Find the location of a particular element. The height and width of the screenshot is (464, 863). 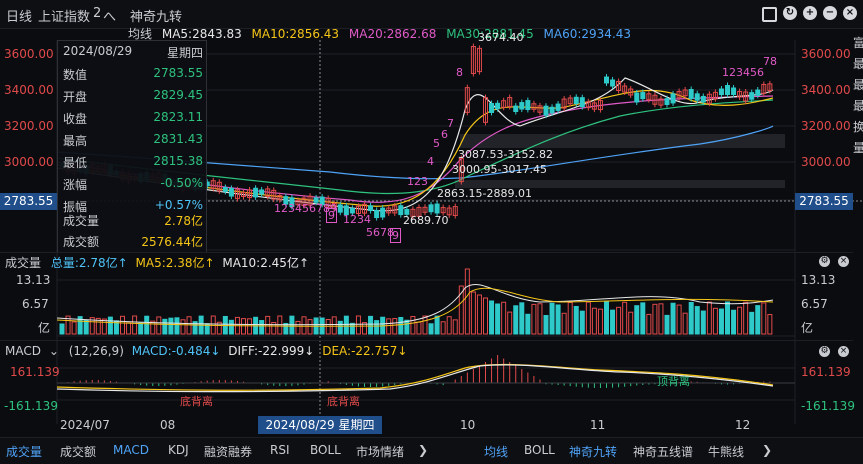

tabs-more-icon: ❯ is located at coordinates (423, 450).